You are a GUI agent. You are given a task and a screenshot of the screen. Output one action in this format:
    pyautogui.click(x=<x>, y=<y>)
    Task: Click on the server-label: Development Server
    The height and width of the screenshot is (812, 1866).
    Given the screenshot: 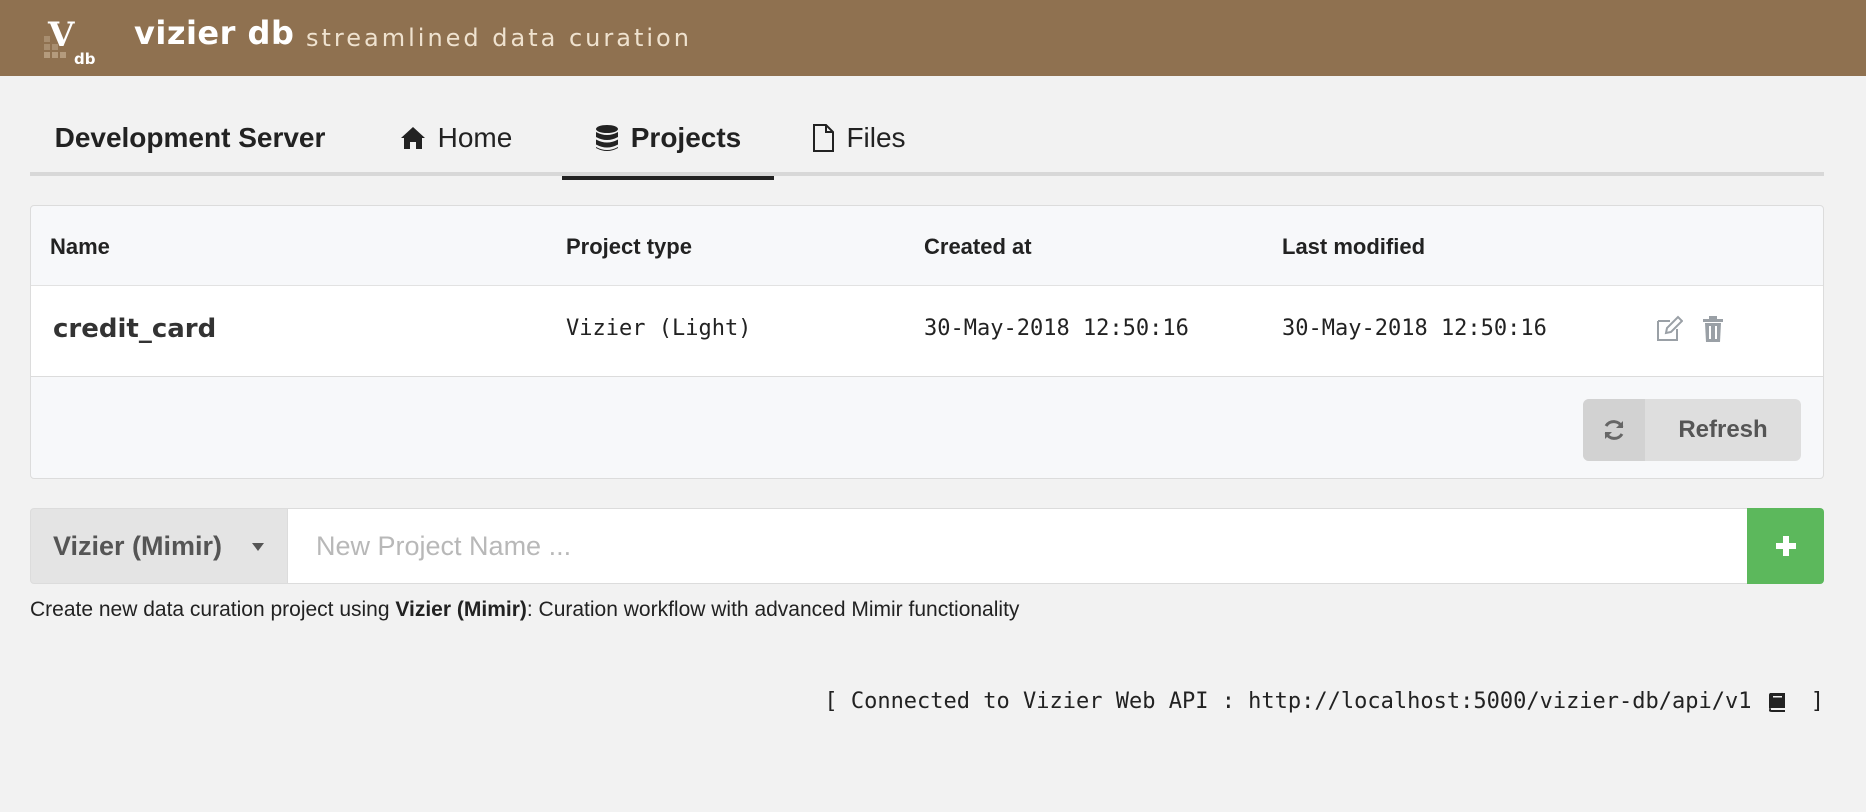 What is the action you would take?
    pyautogui.click(x=190, y=138)
    